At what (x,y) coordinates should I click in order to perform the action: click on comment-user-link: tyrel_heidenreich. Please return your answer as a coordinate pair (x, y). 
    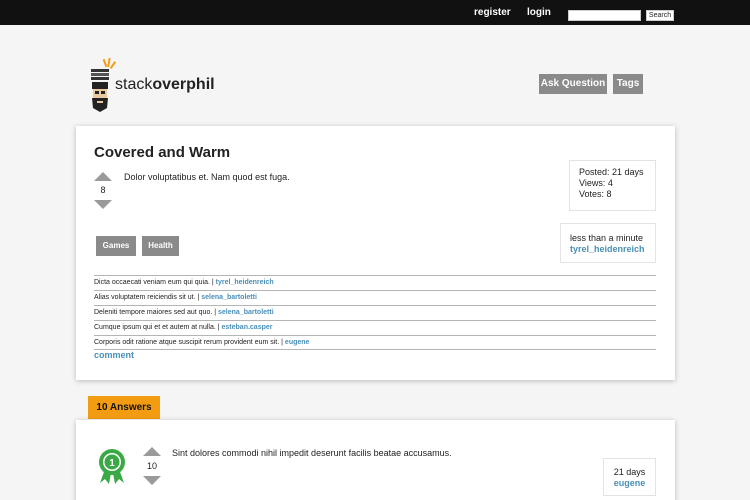
    Looking at the image, I should click on (245, 282).